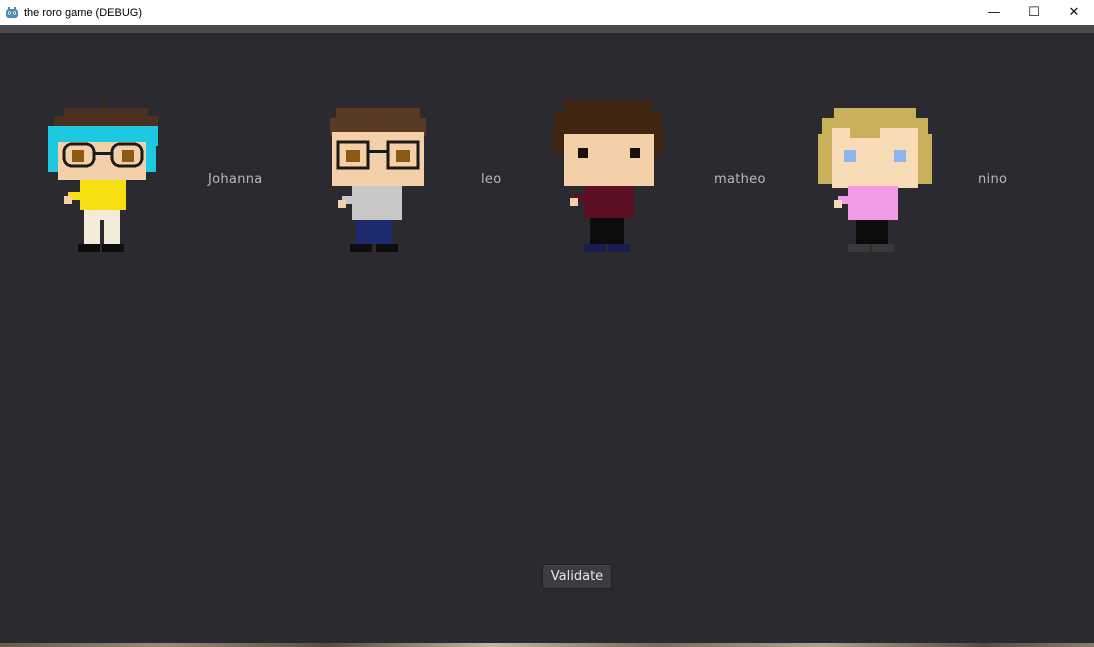 Image resolution: width=1094 pixels, height=647 pixels. Describe the element at coordinates (740, 179) in the screenshot. I see `character-label-matheo: matheo` at that location.